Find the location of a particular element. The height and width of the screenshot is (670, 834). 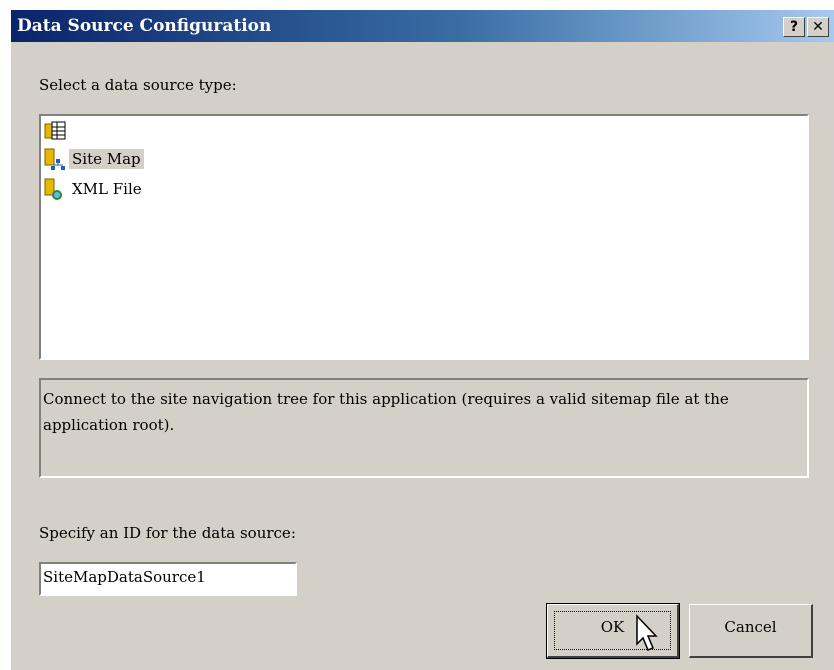

list-item-site-map: Site Map is located at coordinates (93, 159).